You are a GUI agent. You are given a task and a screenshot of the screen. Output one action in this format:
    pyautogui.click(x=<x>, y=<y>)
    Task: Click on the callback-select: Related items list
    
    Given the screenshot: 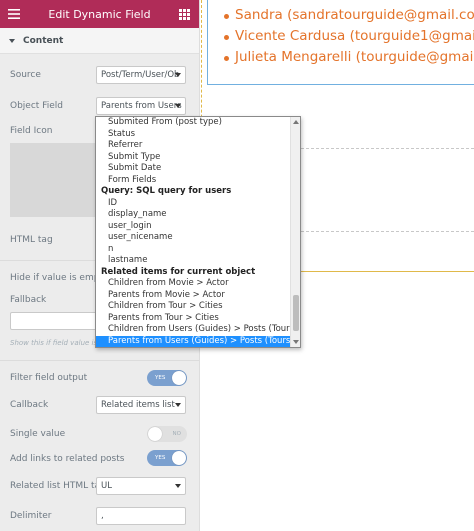 What is the action you would take?
    pyautogui.click(x=141, y=405)
    